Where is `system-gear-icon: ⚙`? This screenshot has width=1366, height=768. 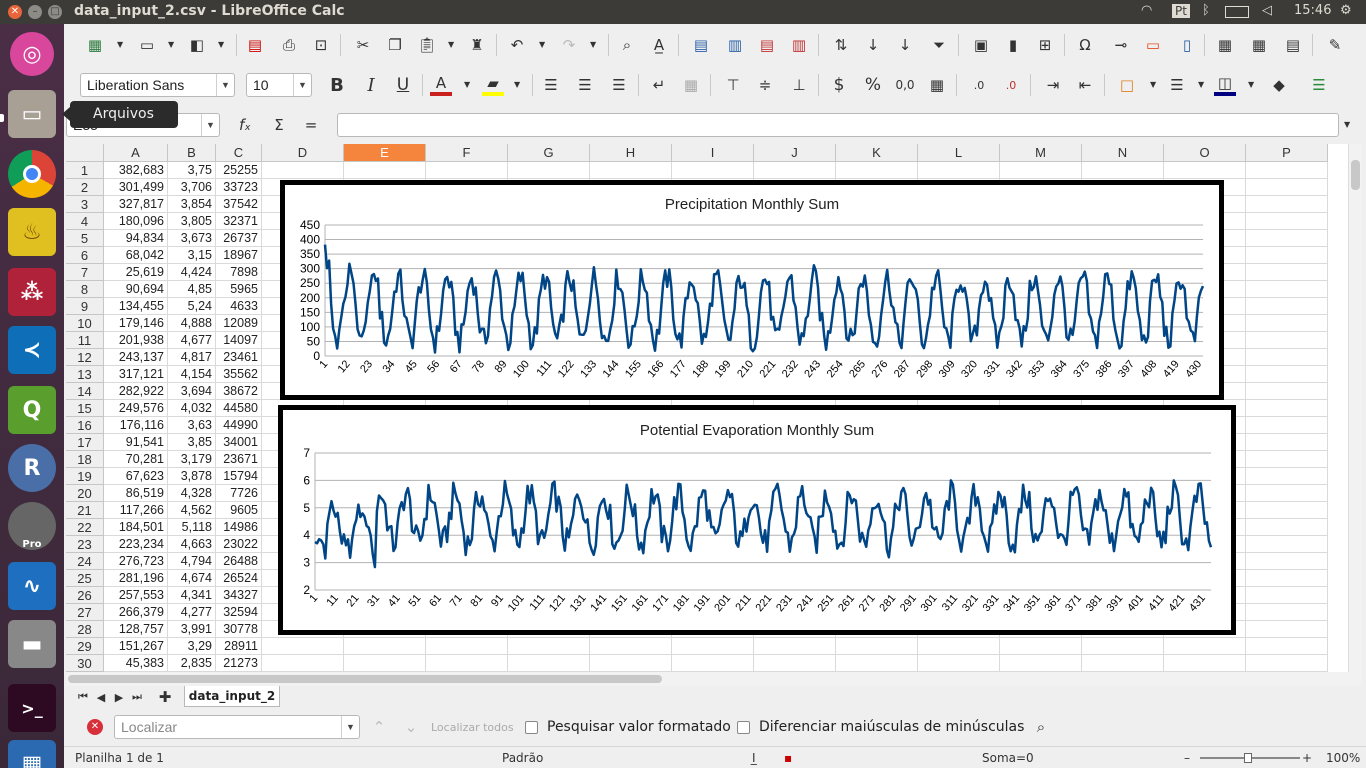
system-gear-icon: ⚙ is located at coordinates (1346, 10).